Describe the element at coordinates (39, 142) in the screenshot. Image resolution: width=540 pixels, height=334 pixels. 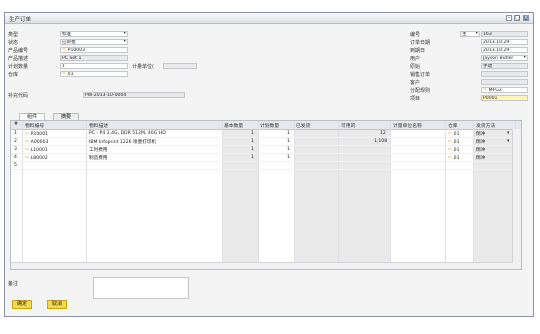
I see `row-item-no-text: A00003` at that location.